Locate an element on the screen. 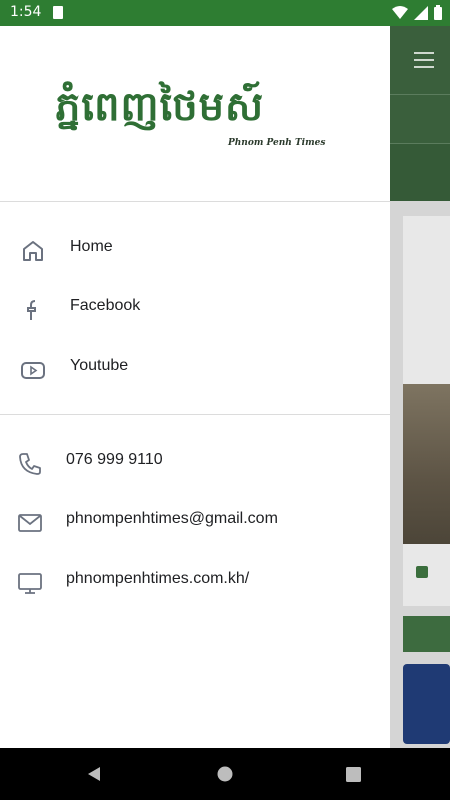 This screenshot has height=800, width=450. contact-website-label: phnompenhtimes.com.kh/ is located at coordinates (158, 578).